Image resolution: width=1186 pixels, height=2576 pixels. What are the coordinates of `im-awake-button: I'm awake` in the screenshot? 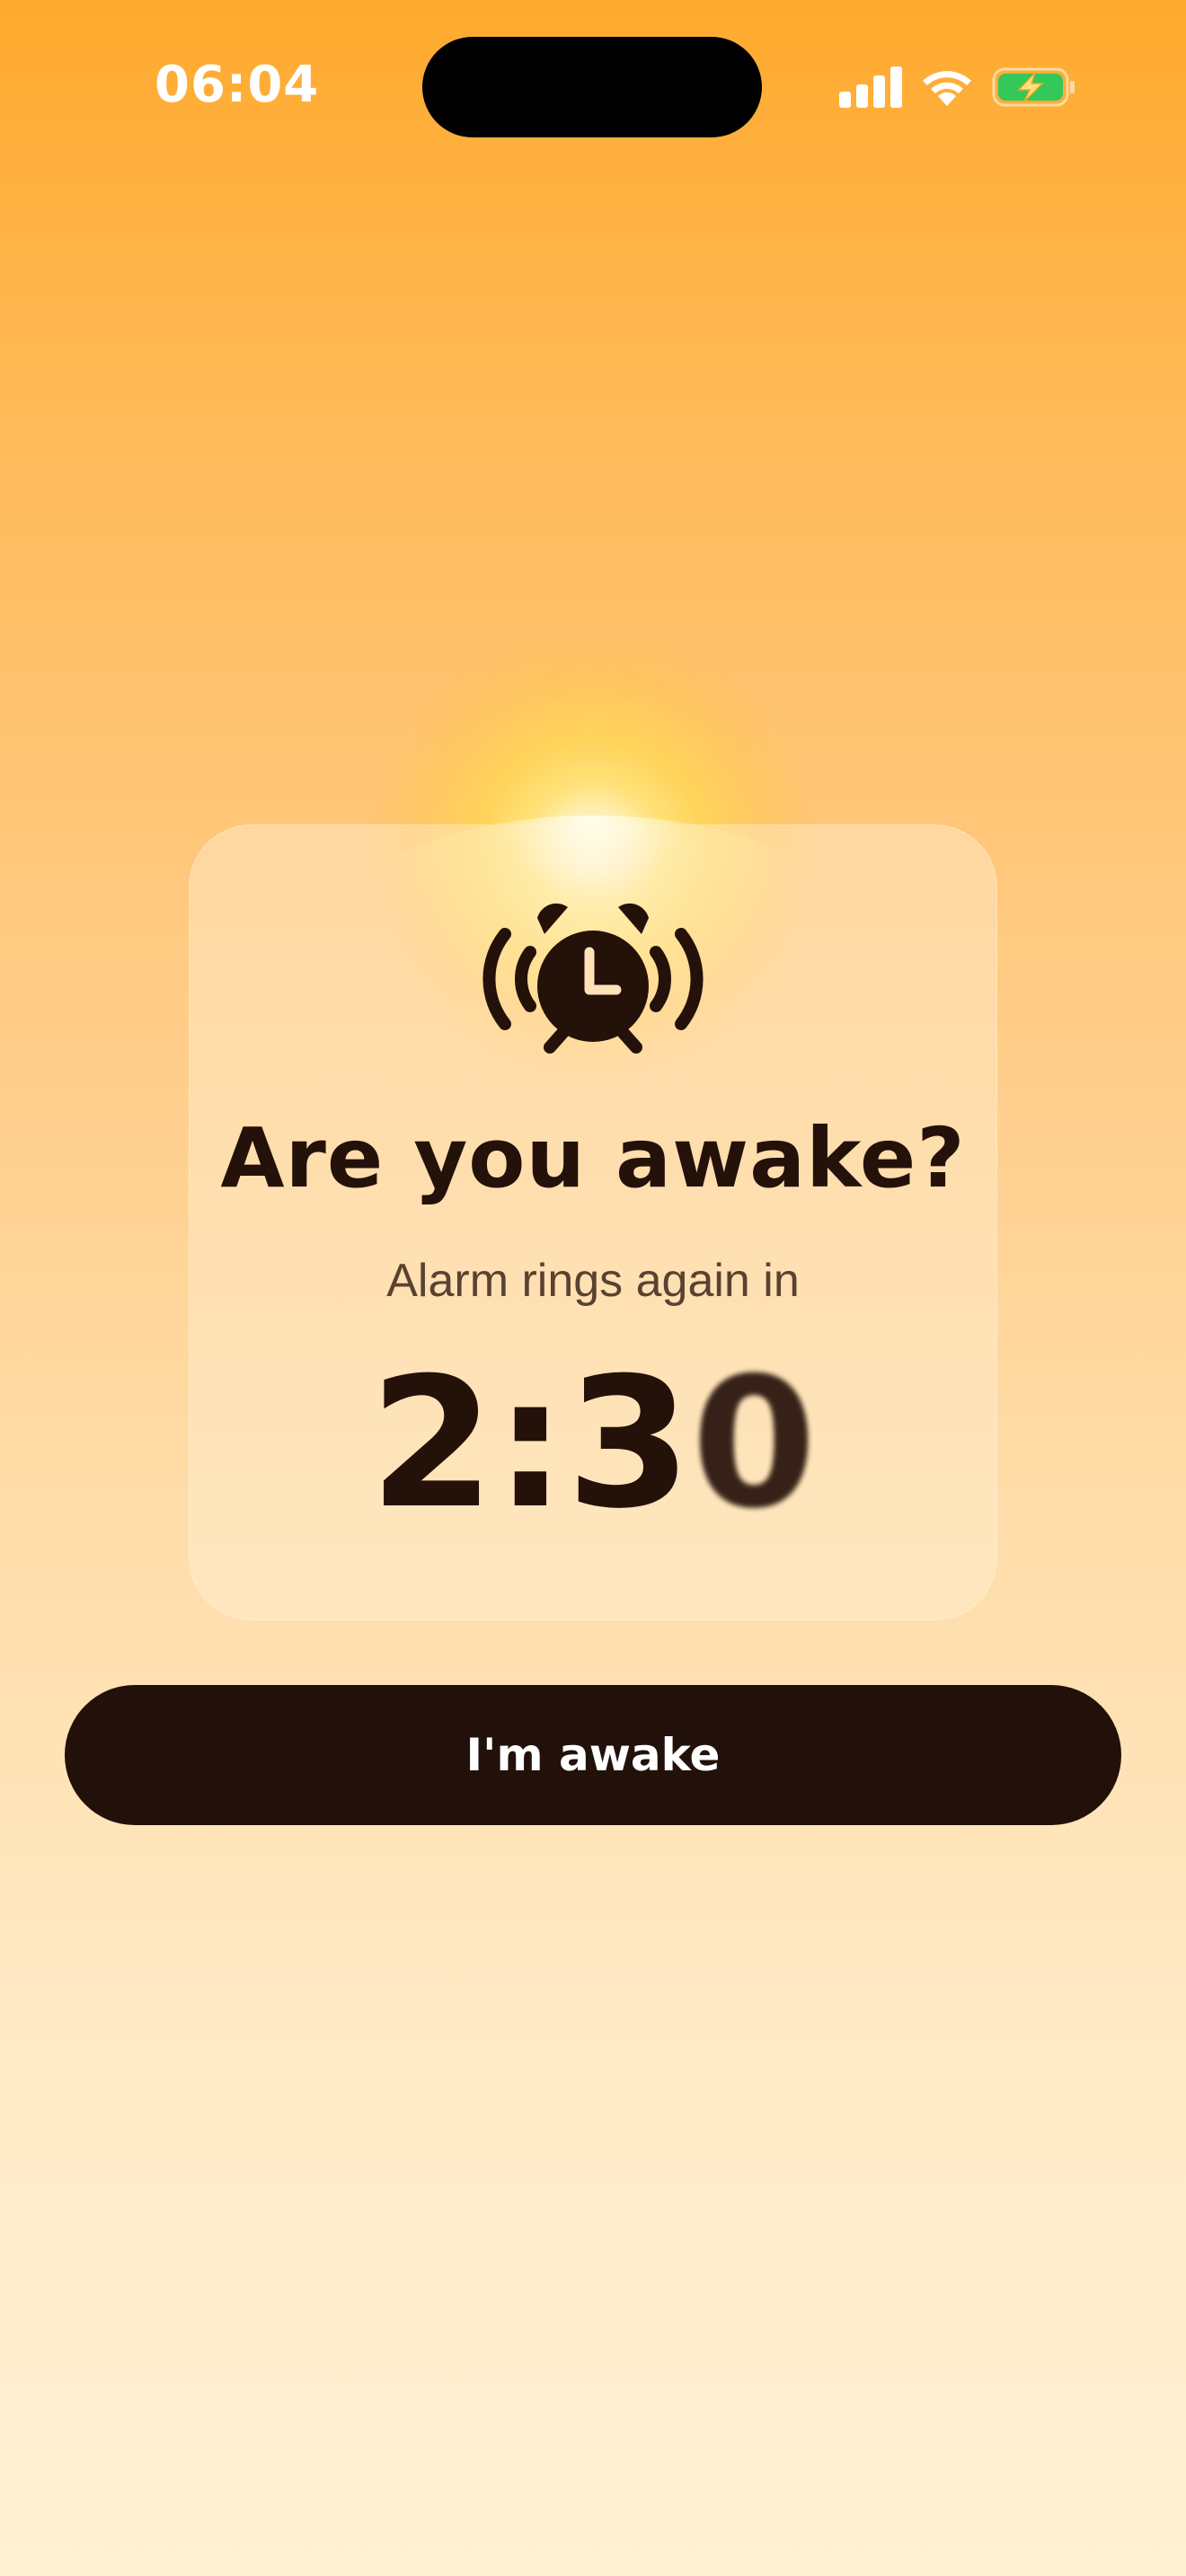 It's located at (593, 1755).